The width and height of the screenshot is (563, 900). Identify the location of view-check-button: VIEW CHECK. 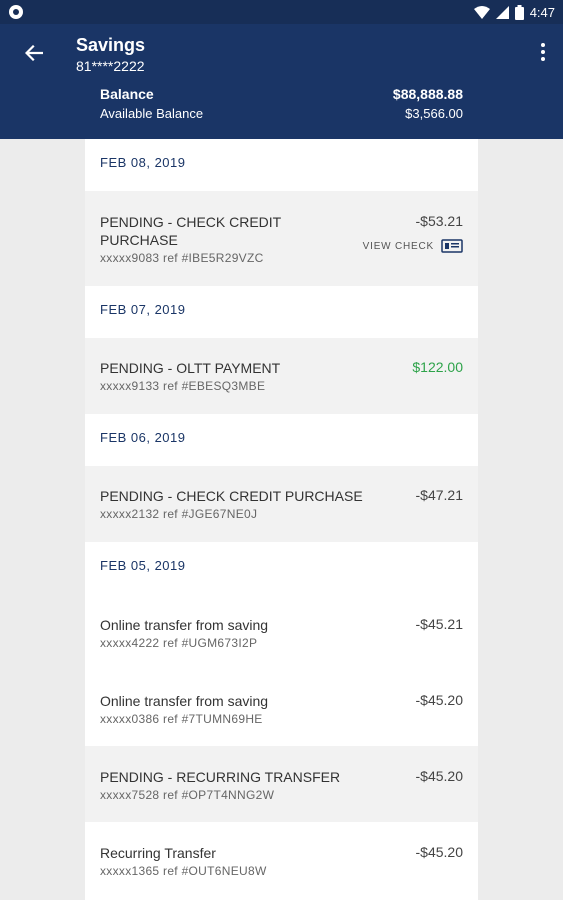
(413, 246).